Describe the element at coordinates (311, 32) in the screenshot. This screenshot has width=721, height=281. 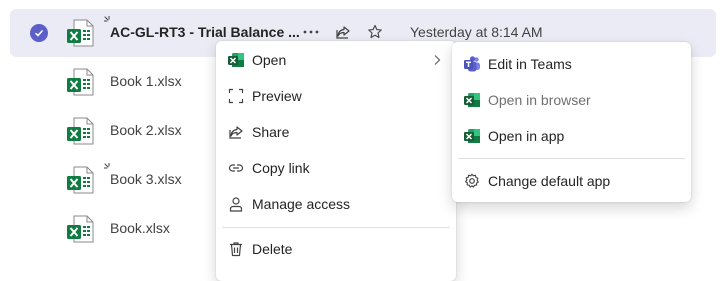
I see `more-options-icon` at that location.